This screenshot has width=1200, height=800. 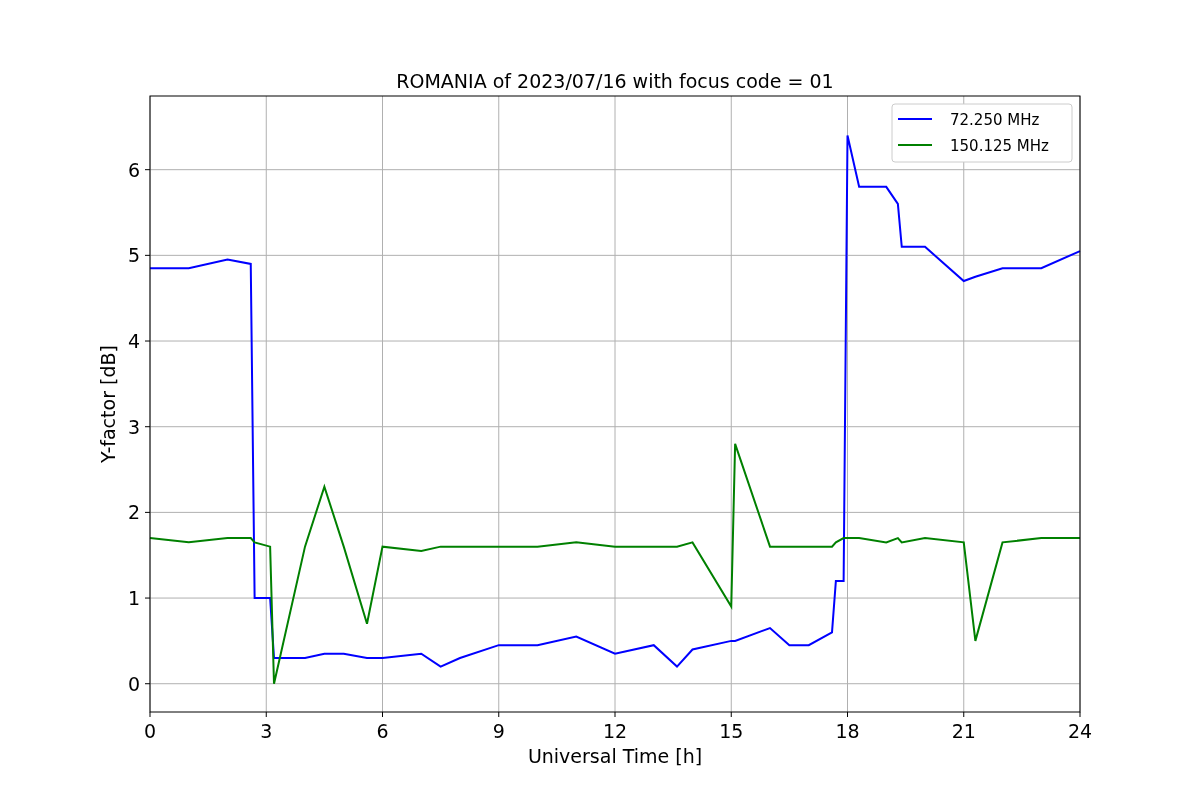 What do you see at coordinates (133, 341) in the screenshot?
I see `y-tick-label: 4` at bounding box center [133, 341].